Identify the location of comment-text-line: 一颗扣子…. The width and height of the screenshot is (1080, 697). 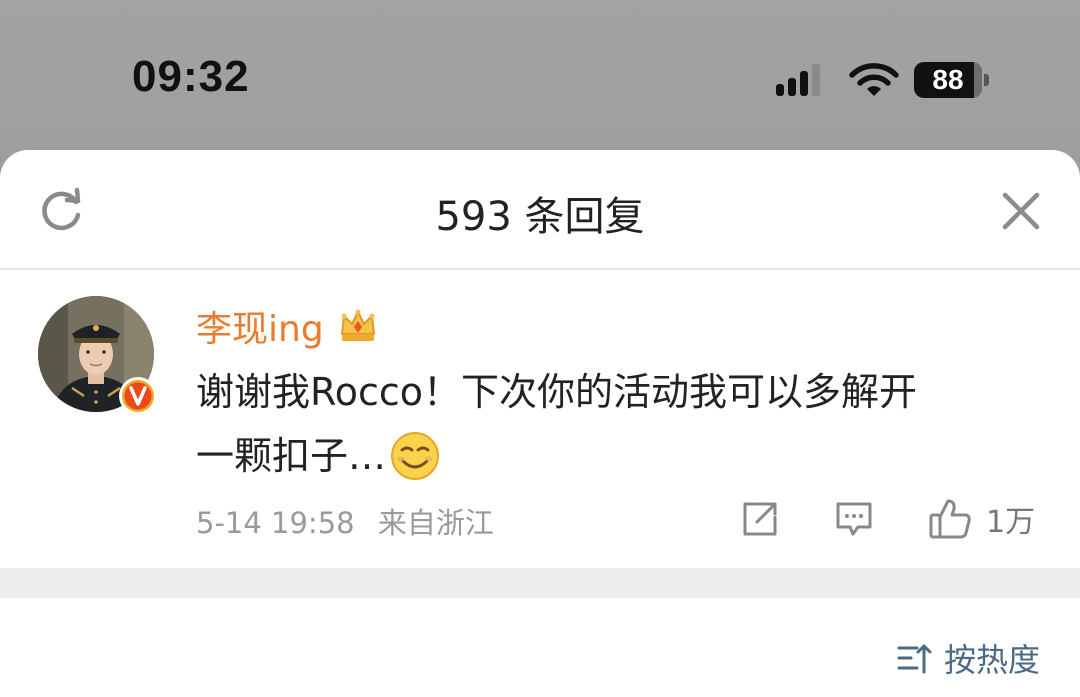
(616, 456).